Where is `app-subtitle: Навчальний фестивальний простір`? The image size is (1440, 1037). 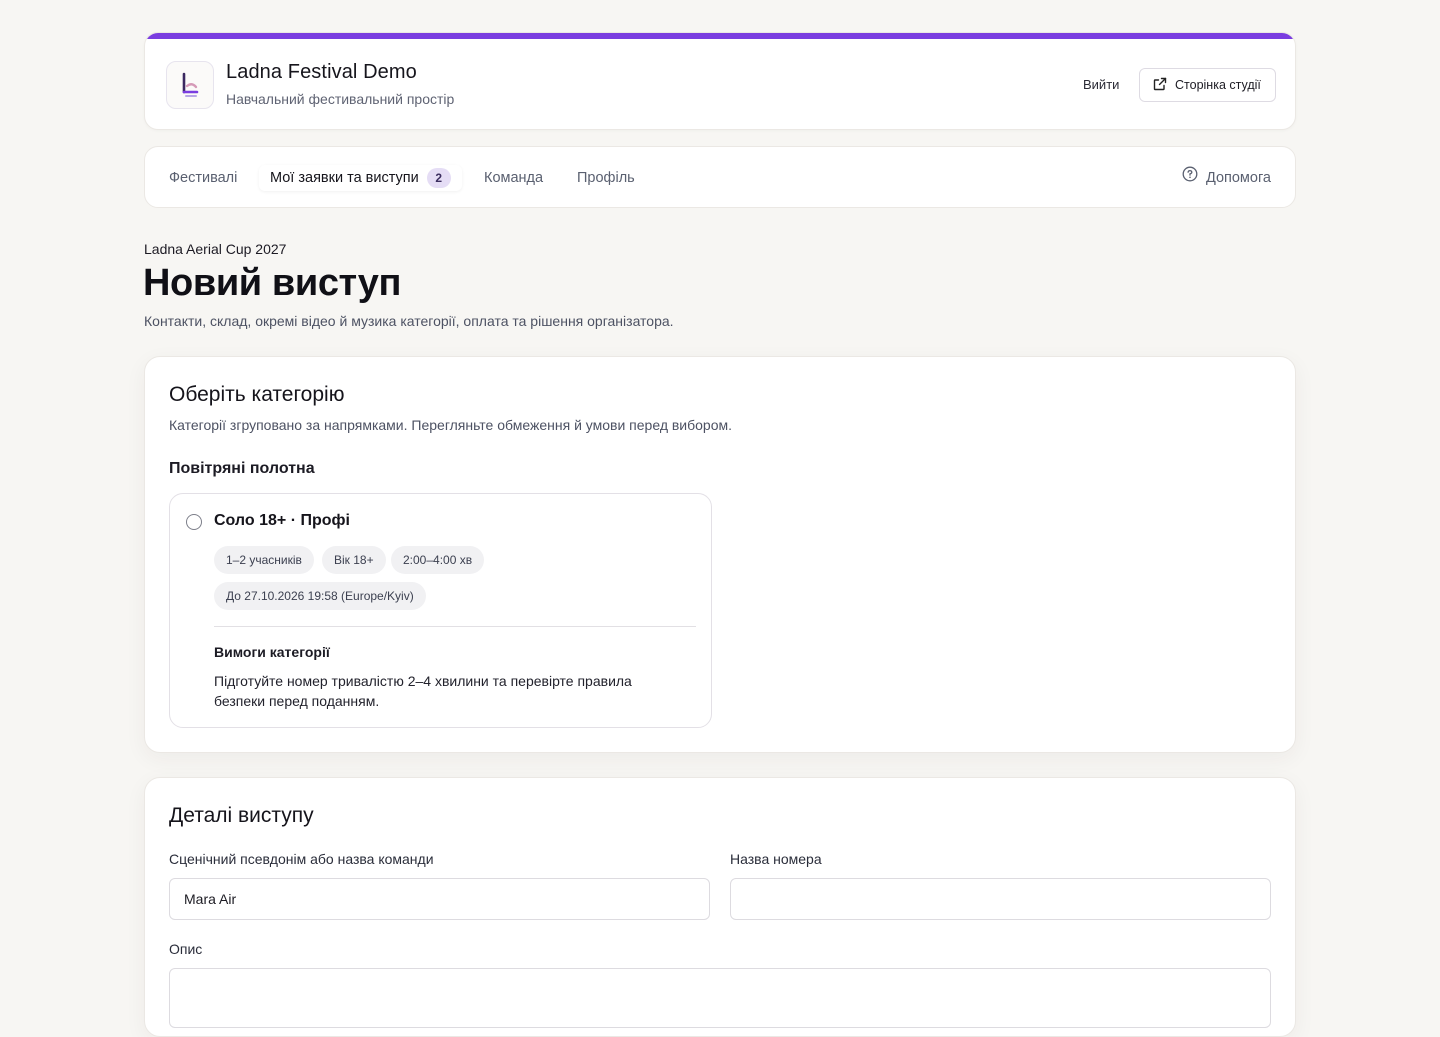 app-subtitle: Навчальний фестивальний простір is located at coordinates (340, 99).